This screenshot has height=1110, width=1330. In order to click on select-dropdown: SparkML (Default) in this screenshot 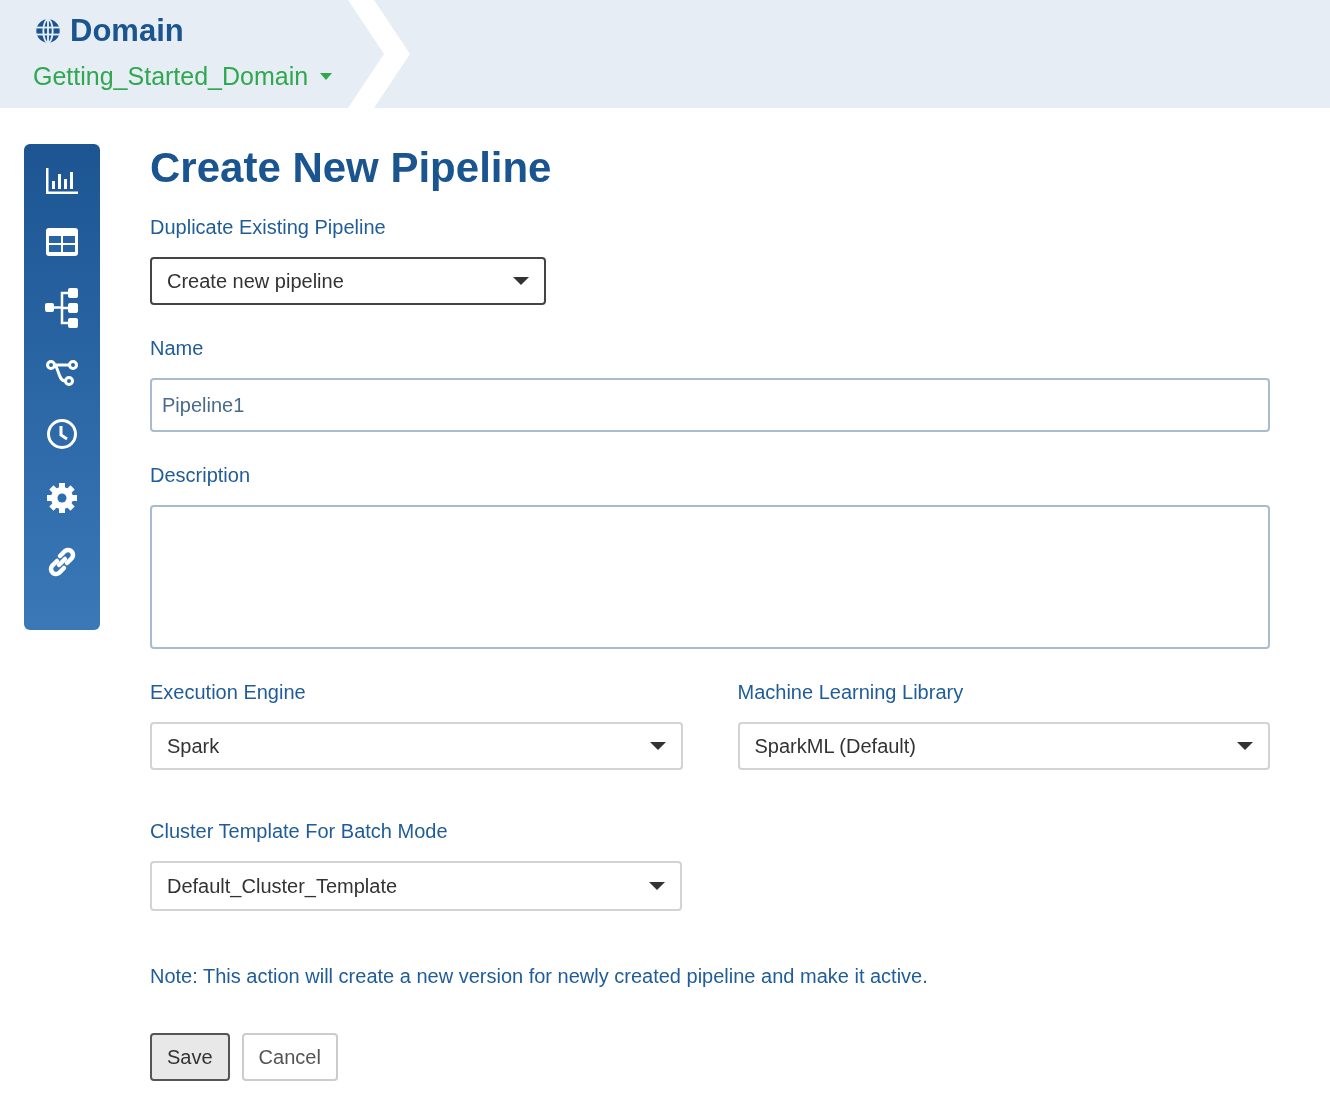, I will do `click(1003, 746)`.